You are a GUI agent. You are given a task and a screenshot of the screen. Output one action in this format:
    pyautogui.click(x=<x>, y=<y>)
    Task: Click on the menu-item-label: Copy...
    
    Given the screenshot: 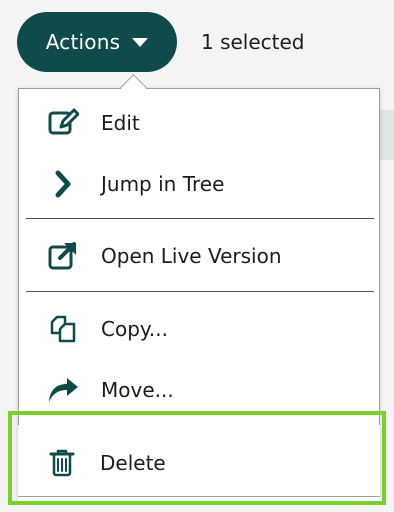 What is the action you would take?
    pyautogui.click(x=134, y=329)
    